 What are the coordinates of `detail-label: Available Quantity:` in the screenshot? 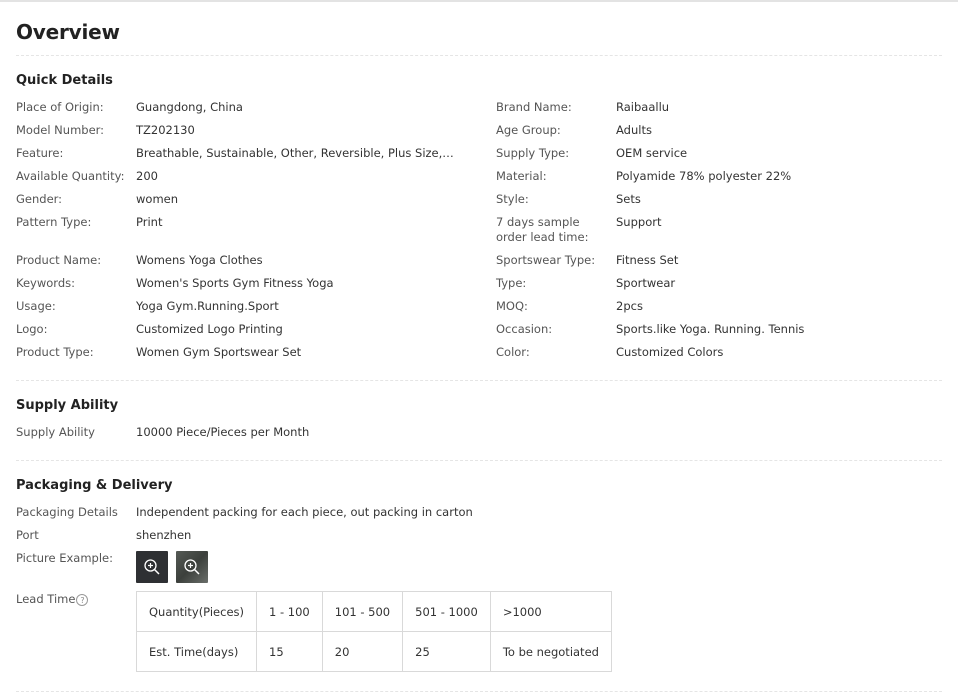 It's located at (70, 176).